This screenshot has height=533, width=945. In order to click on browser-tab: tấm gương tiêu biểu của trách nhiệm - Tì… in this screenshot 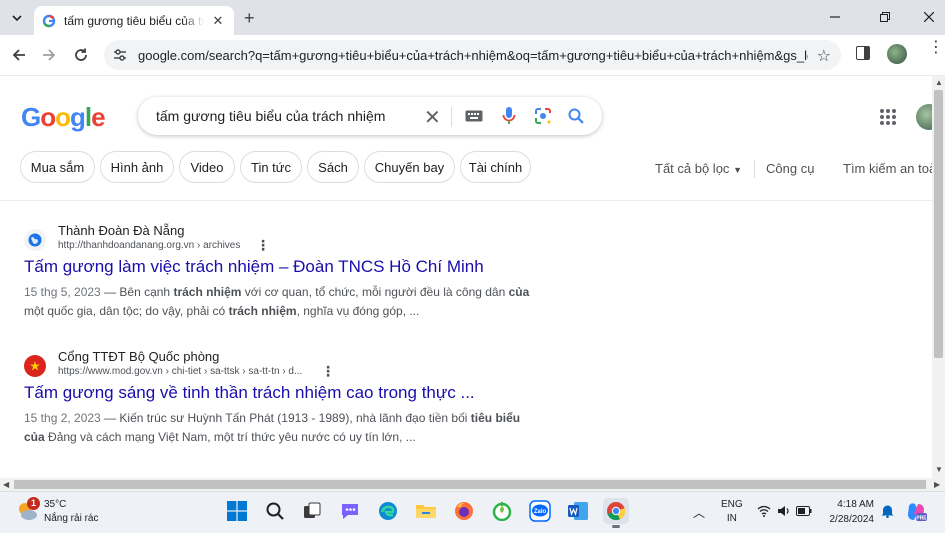, I will do `click(134, 20)`.